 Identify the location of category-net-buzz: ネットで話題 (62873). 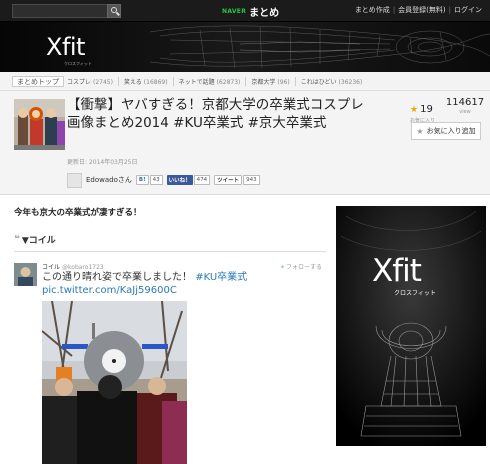
(209, 81).